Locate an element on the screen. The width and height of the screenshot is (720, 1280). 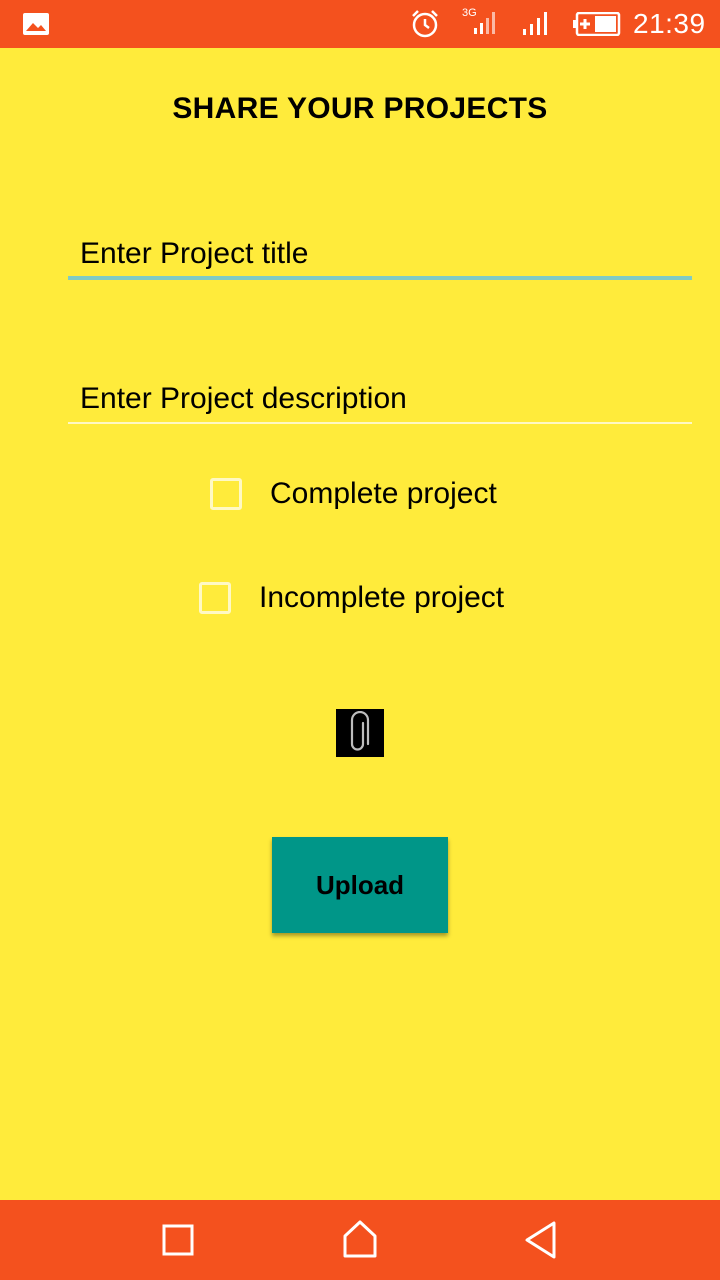
complete-project-checkbox is located at coordinates (226, 494).